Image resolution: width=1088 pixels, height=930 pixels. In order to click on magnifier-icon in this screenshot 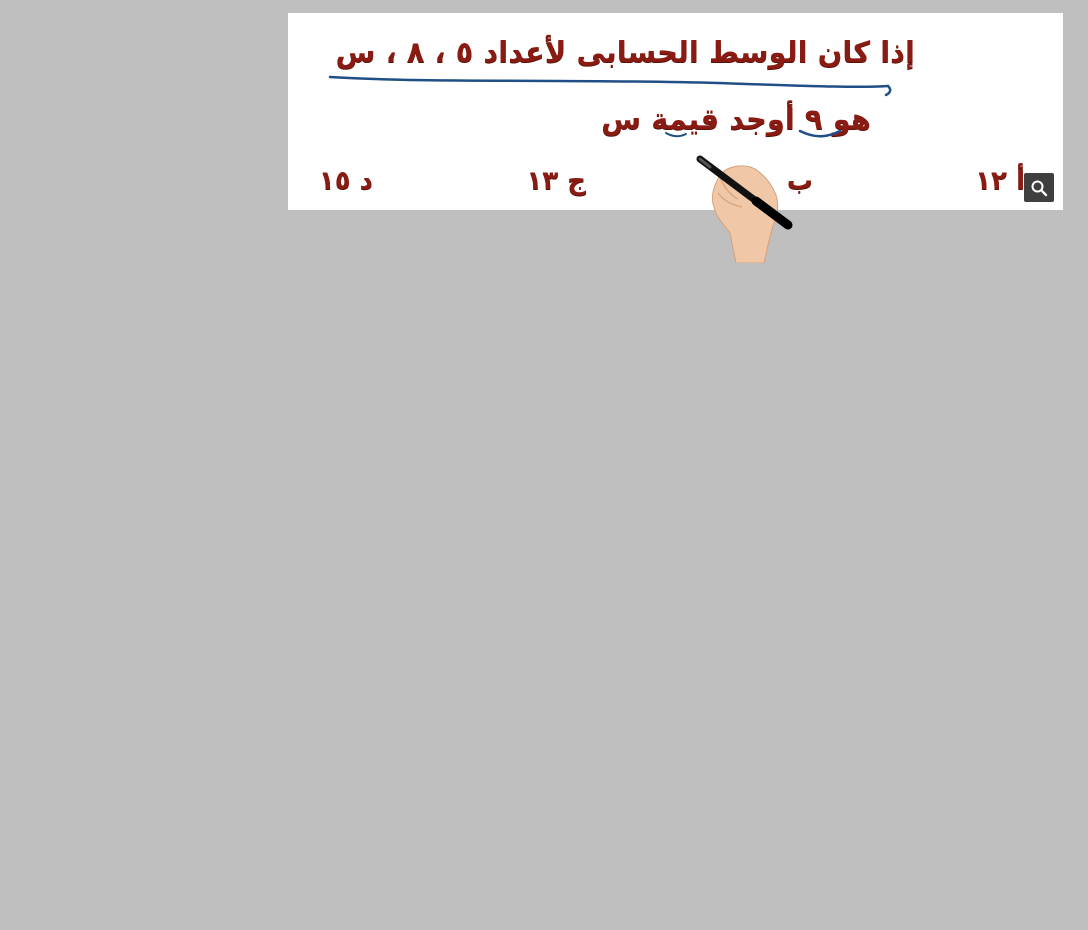, I will do `click(1039, 188)`.